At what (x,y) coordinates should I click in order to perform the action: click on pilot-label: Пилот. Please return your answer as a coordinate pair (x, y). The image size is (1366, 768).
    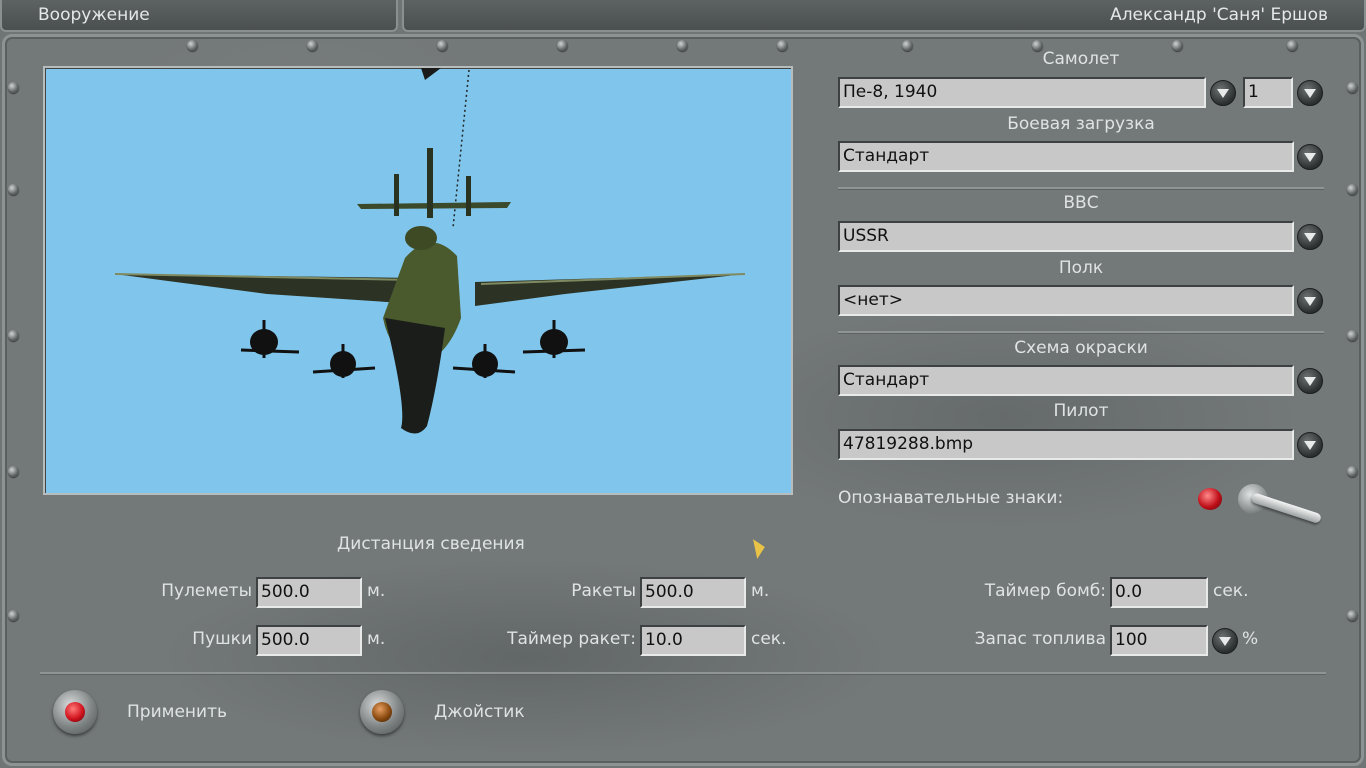
    Looking at the image, I should click on (1081, 411).